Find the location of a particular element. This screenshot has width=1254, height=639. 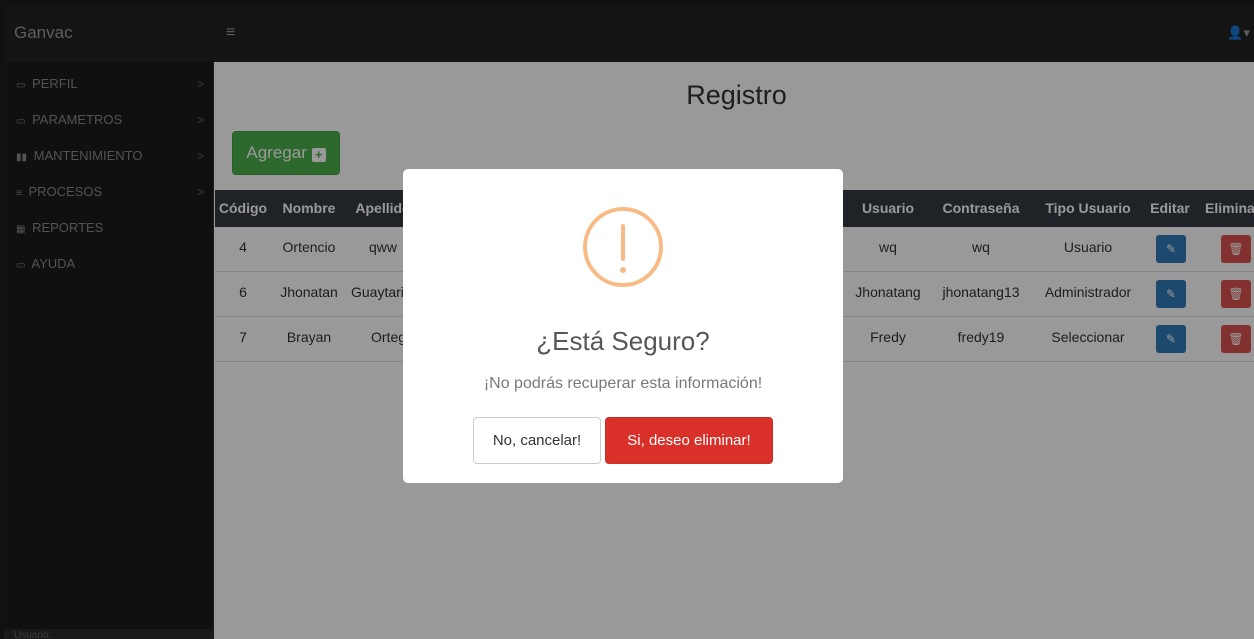

dialog-title: ¿Está Seguro? is located at coordinates (623, 341).